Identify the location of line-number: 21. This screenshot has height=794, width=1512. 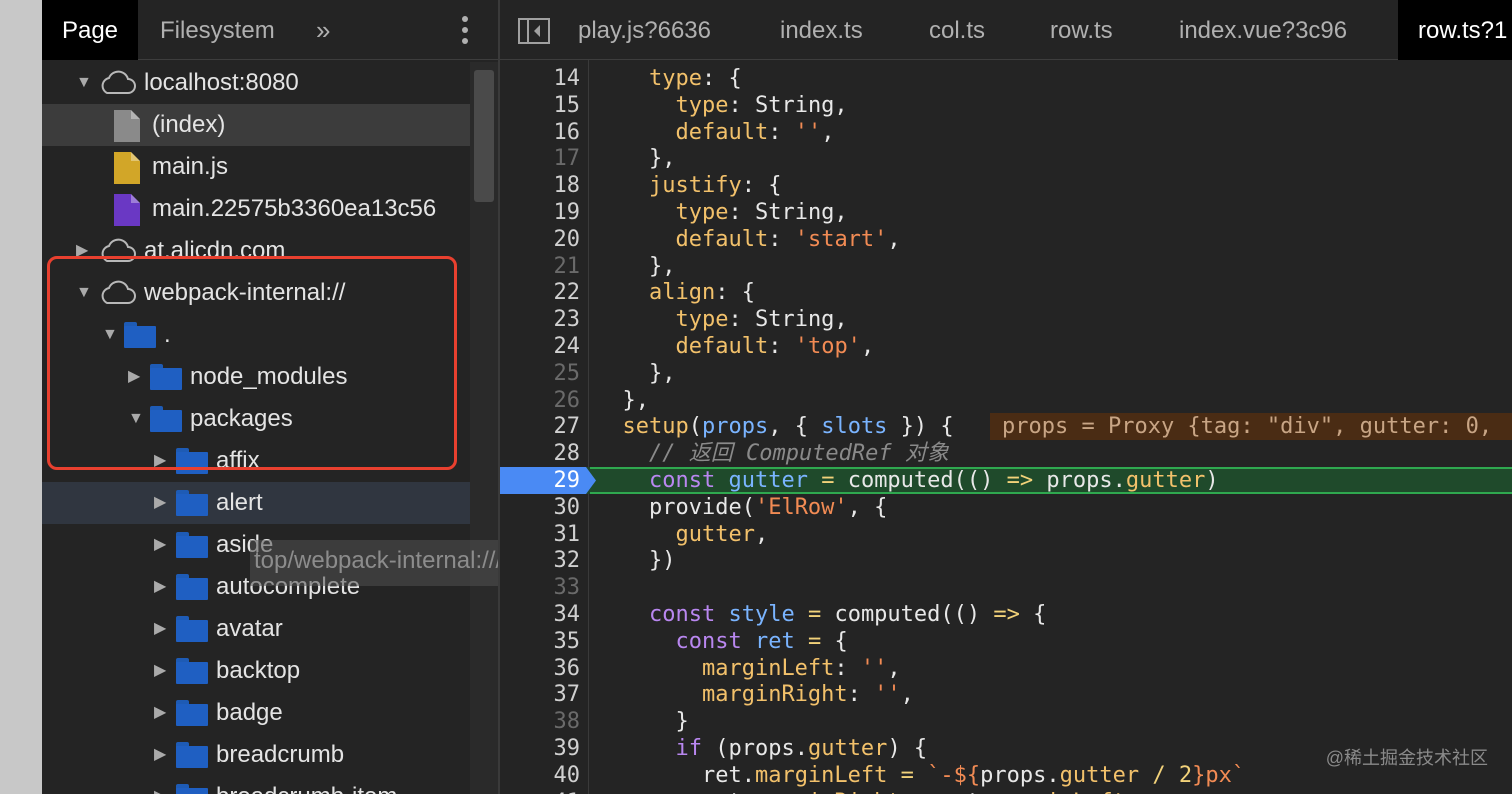
(540, 266).